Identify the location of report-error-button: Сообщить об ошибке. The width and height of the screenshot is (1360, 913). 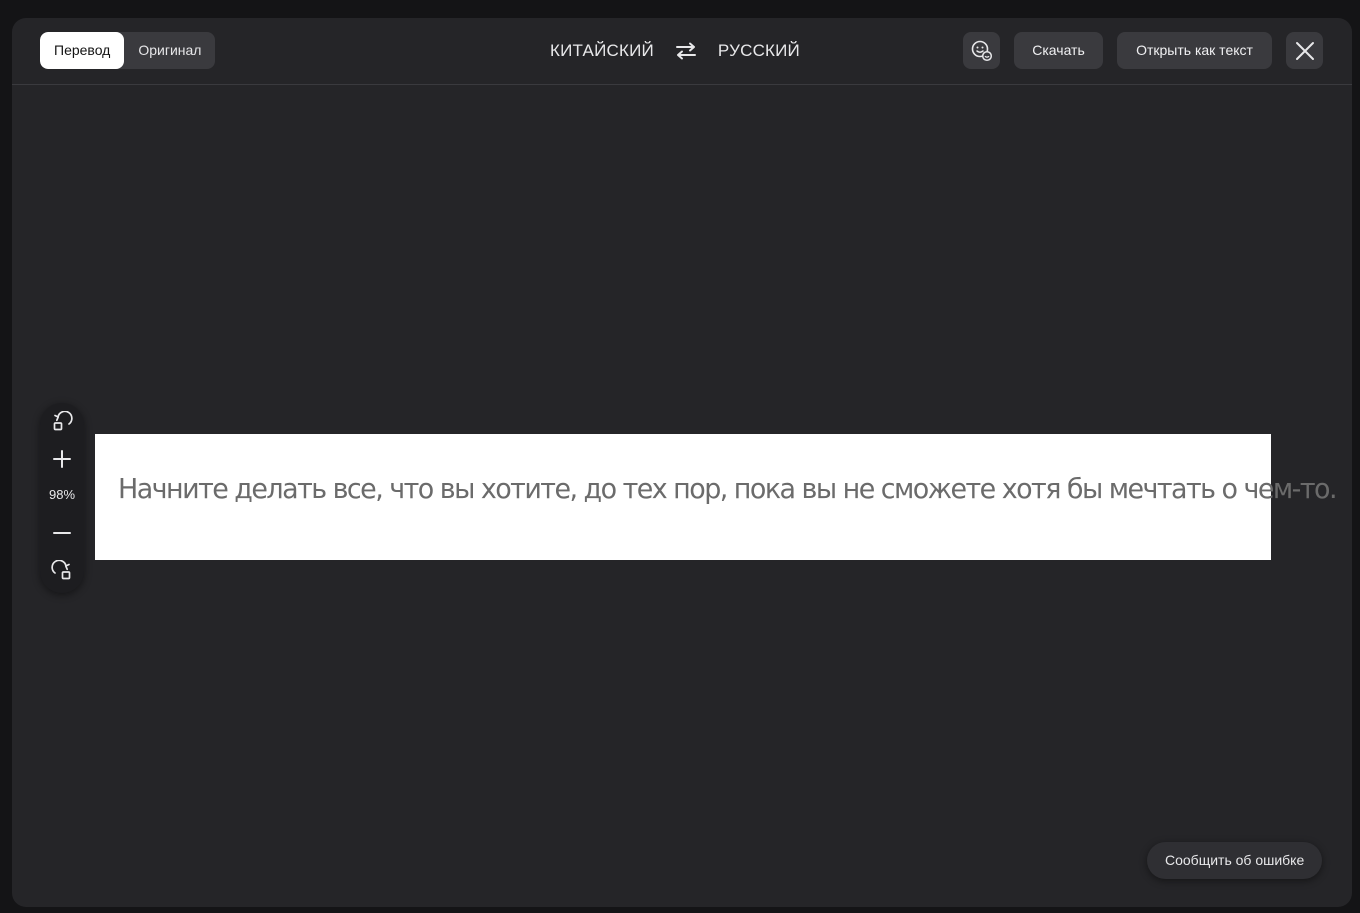
(1235, 860).